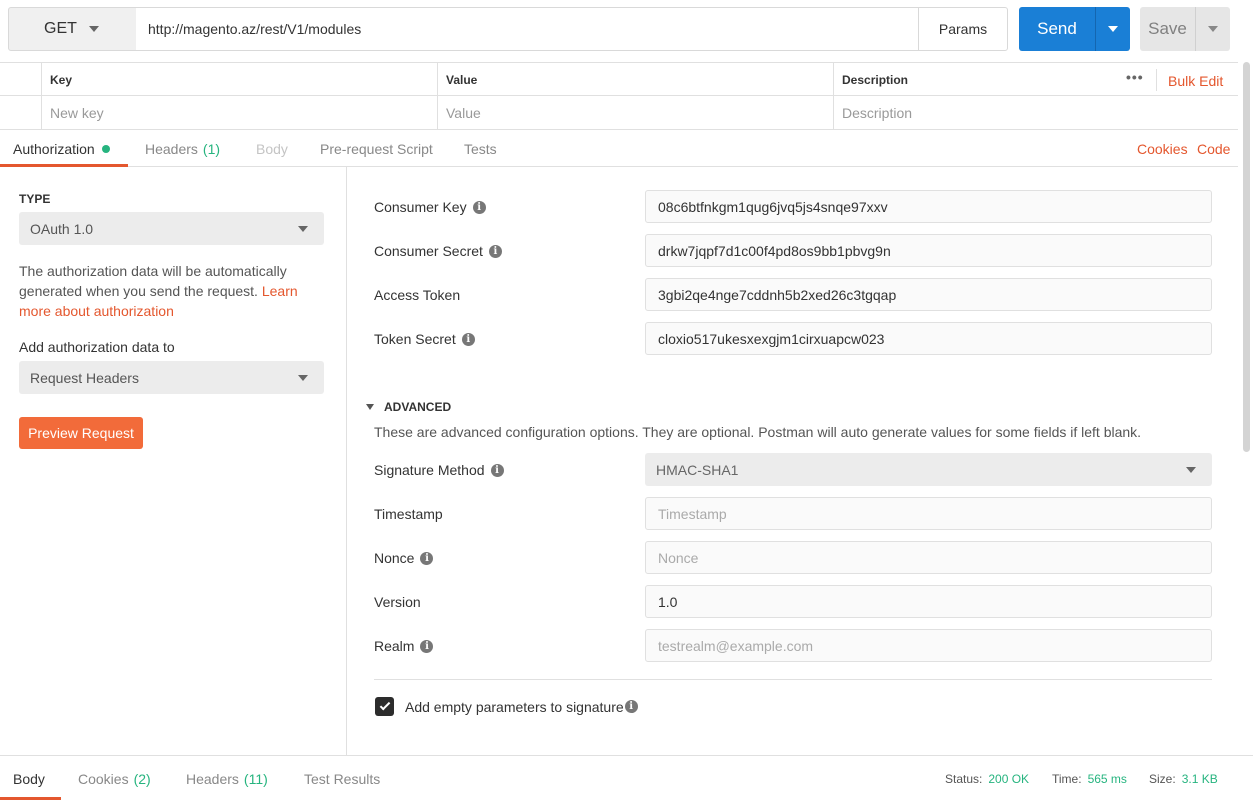 The height and width of the screenshot is (800, 1253). I want to click on timestamp-input: Timestamp, so click(928, 513).